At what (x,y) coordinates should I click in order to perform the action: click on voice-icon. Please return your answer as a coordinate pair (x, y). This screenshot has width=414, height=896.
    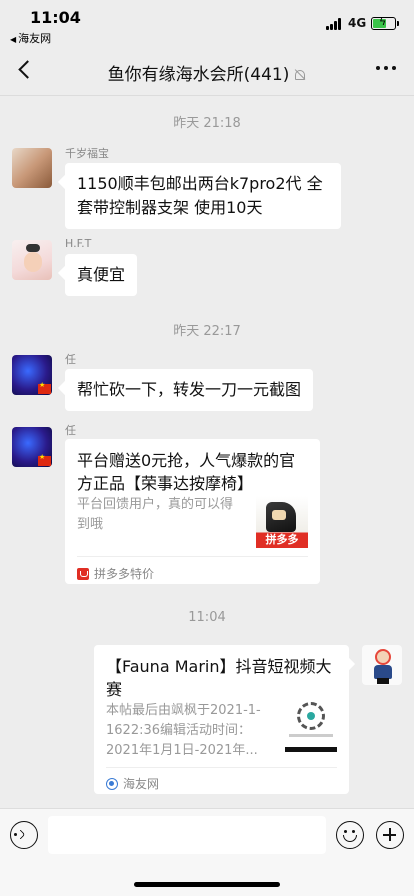
    Looking at the image, I should click on (24, 835).